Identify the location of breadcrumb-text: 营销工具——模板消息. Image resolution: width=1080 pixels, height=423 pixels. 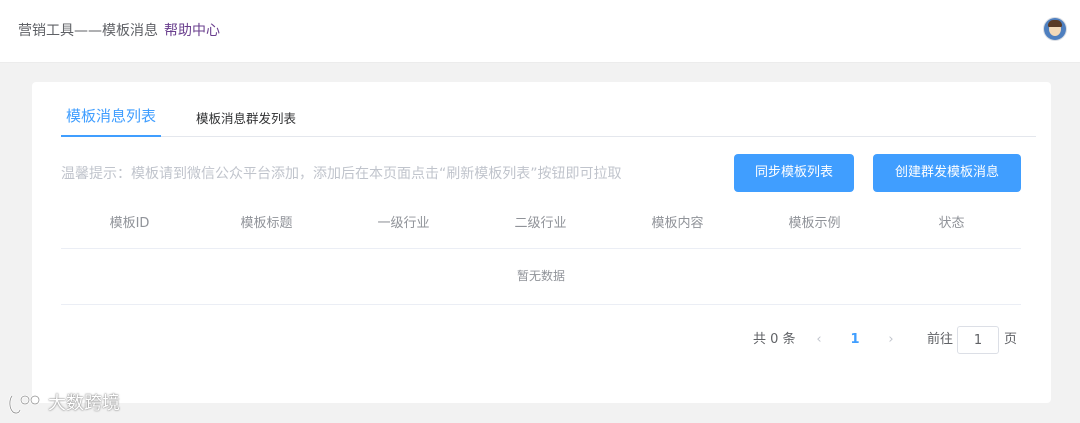
(88, 31).